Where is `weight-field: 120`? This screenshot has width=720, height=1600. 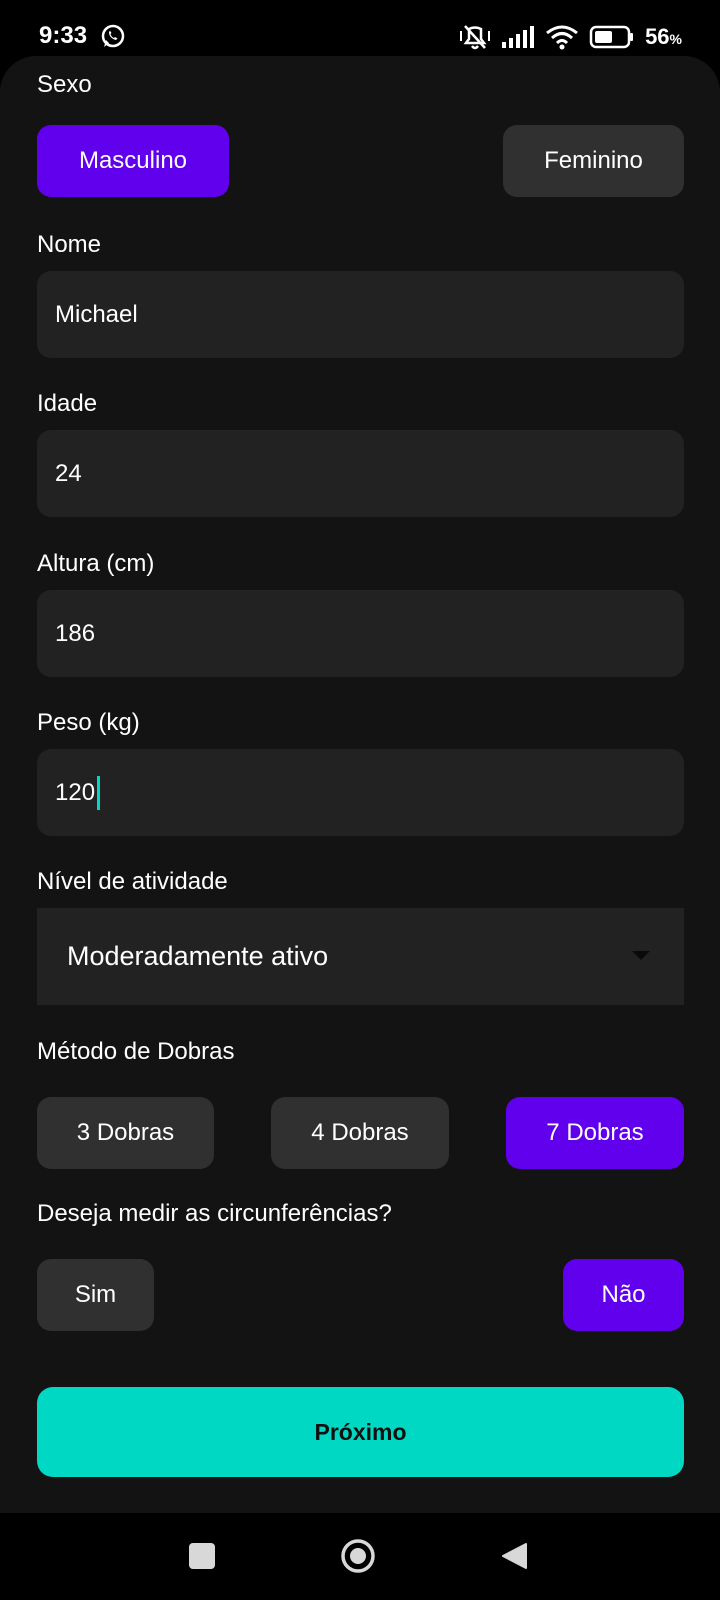 weight-field: 120 is located at coordinates (360, 792).